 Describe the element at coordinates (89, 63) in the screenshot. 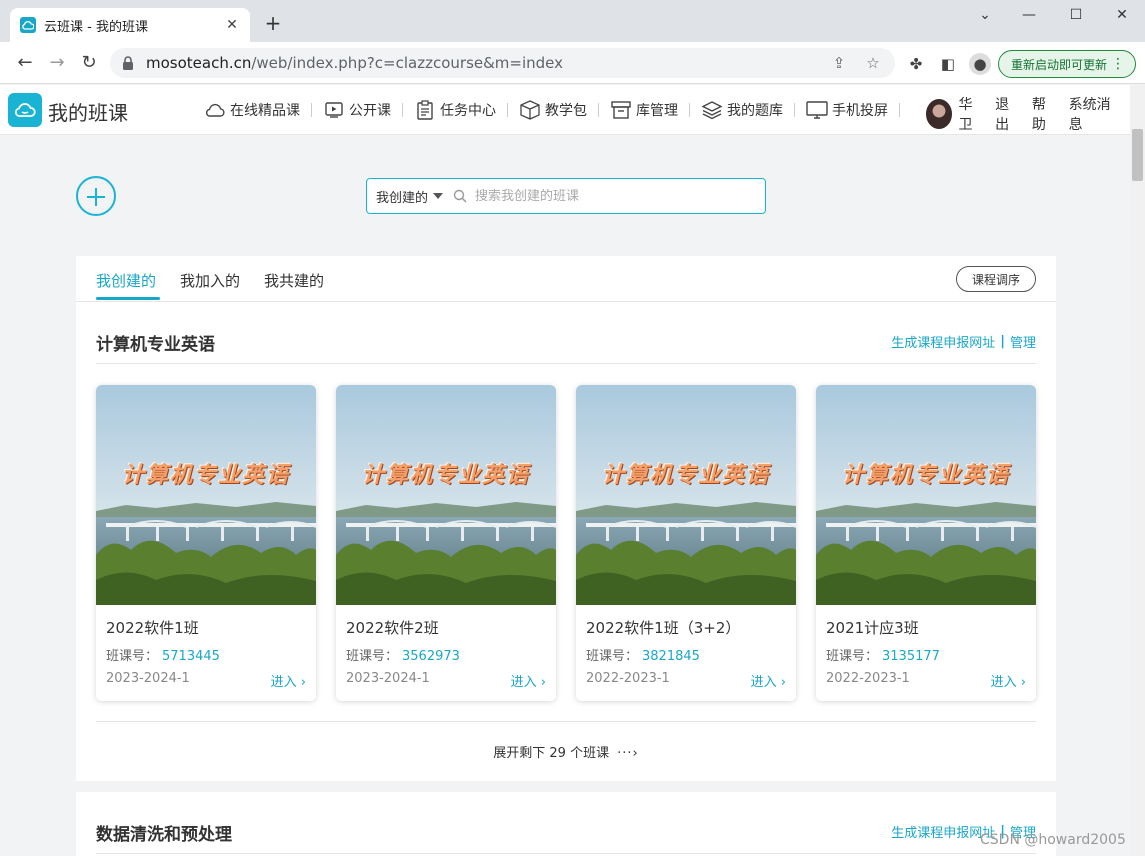

I see `reload-icon: ↻` at that location.